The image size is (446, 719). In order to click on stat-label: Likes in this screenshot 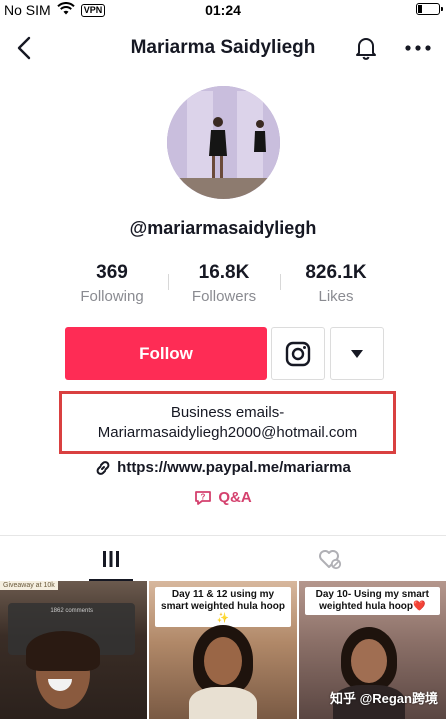, I will do `click(336, 296)`.